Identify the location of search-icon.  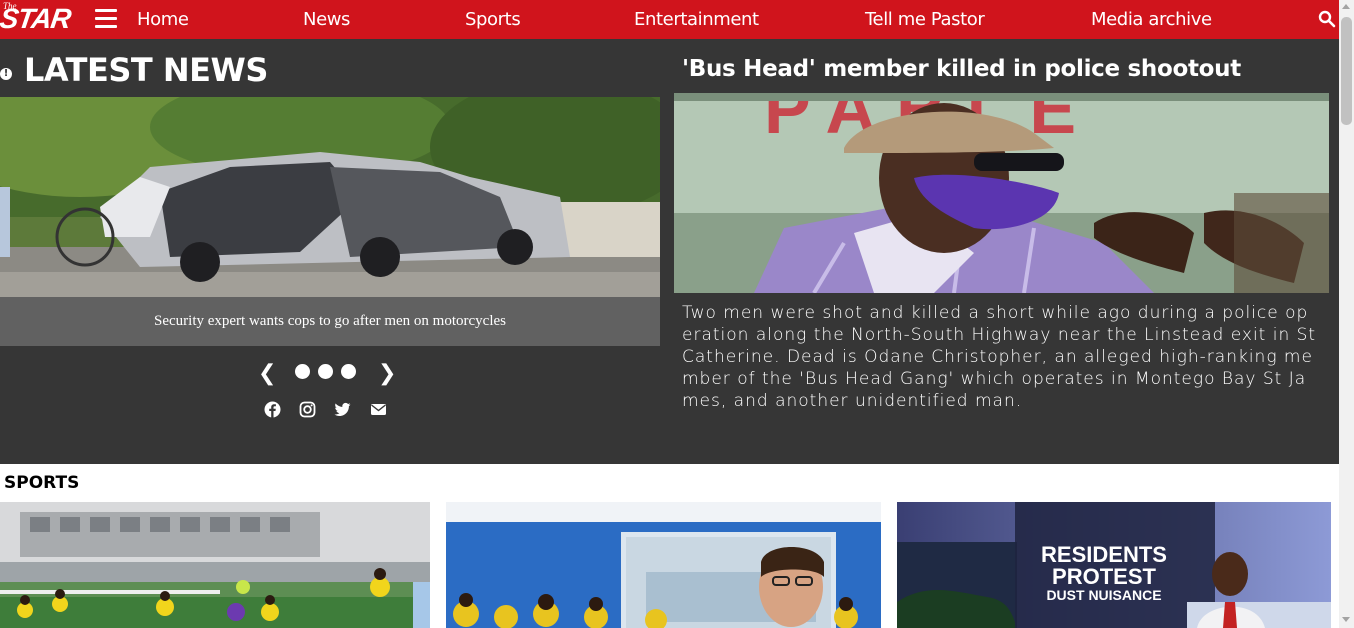
(1327, 19).